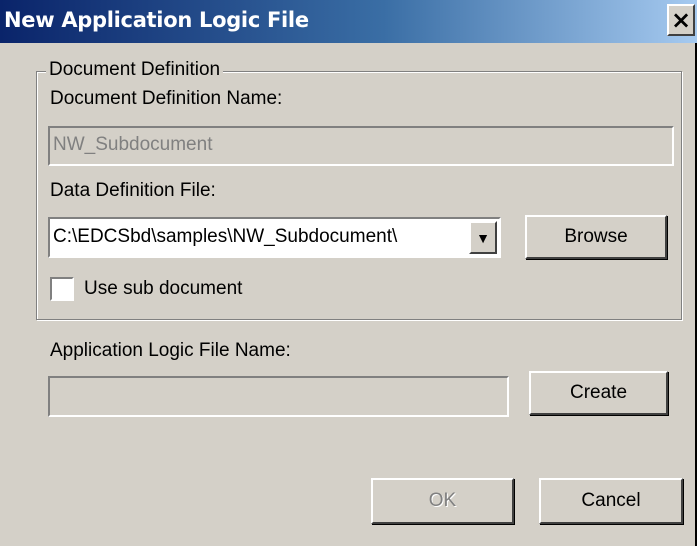 The height and width of the screenshot is (546, 699). What do you see at coordinates (442, 501) in the screenshot?
I see `ok-button: OK` at bounding box center [442, 501].